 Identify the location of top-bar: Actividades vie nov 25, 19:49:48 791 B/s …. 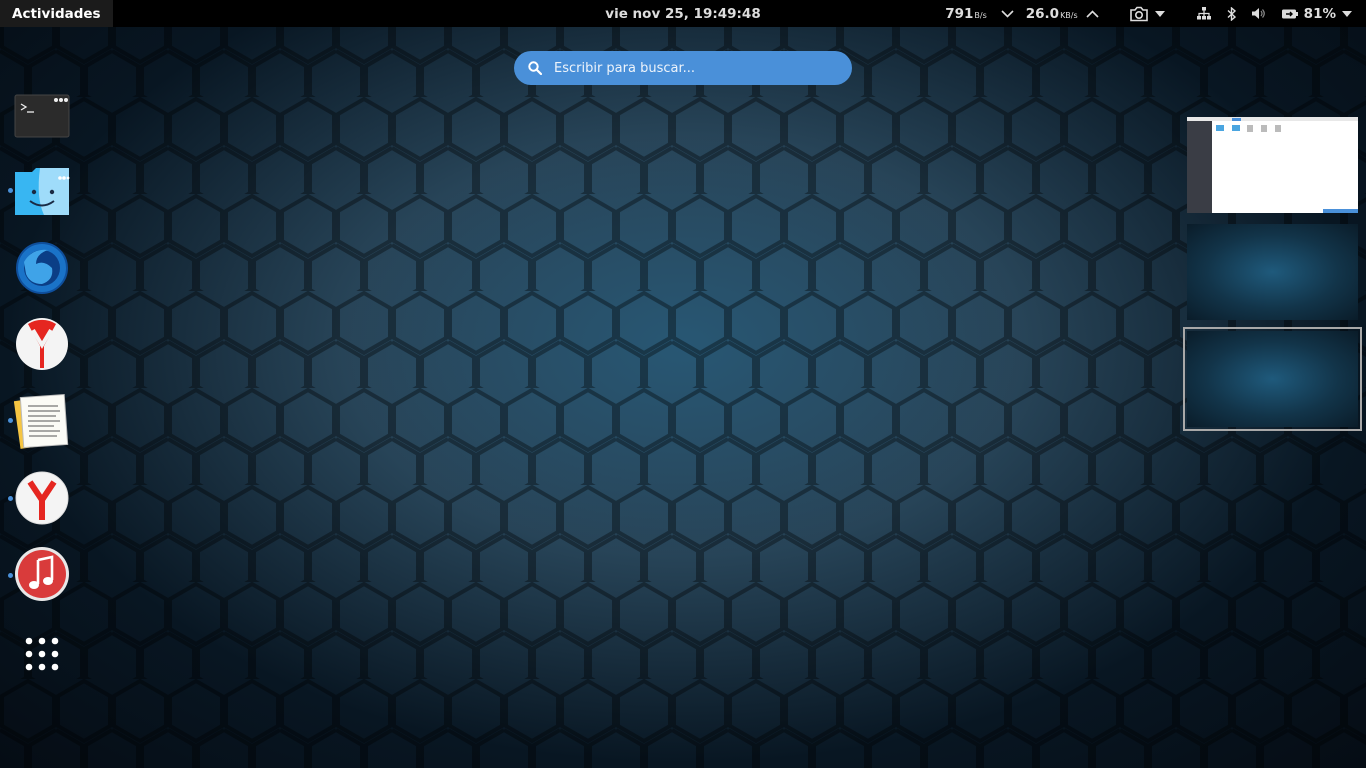
(683, 13).